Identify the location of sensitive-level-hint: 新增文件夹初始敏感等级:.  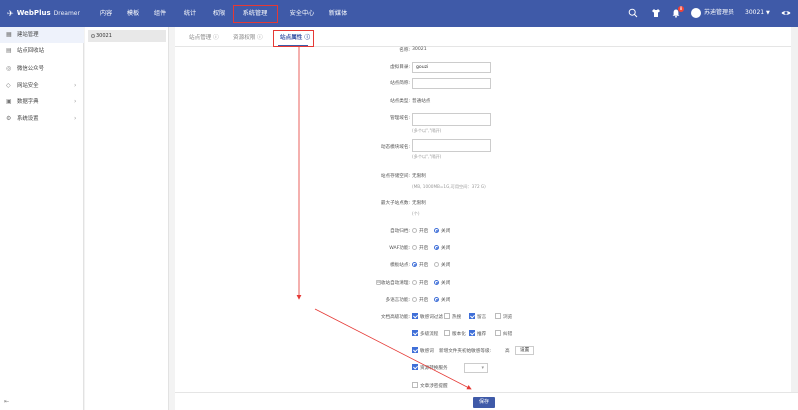
(465, 351).